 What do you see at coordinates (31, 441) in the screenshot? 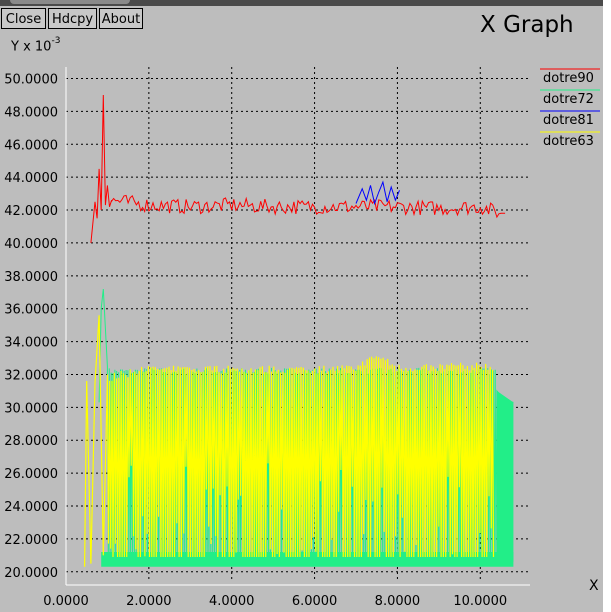
I see `y-tick-label: 28.0000` at bounding box center [31, 441].